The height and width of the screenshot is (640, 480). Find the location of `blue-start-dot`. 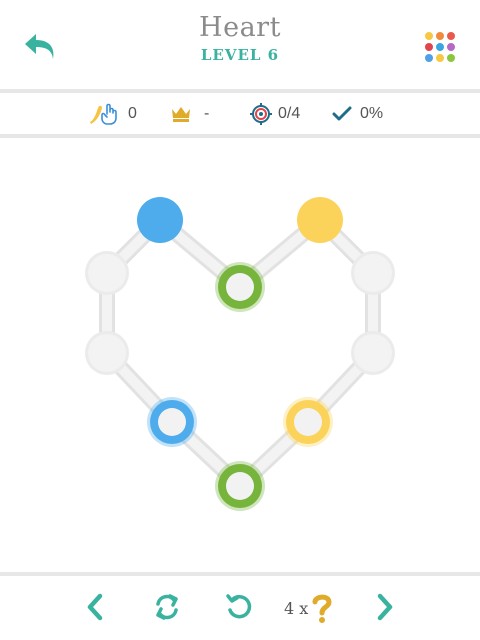

blue-start-dot is located at coordinates (160, 220).